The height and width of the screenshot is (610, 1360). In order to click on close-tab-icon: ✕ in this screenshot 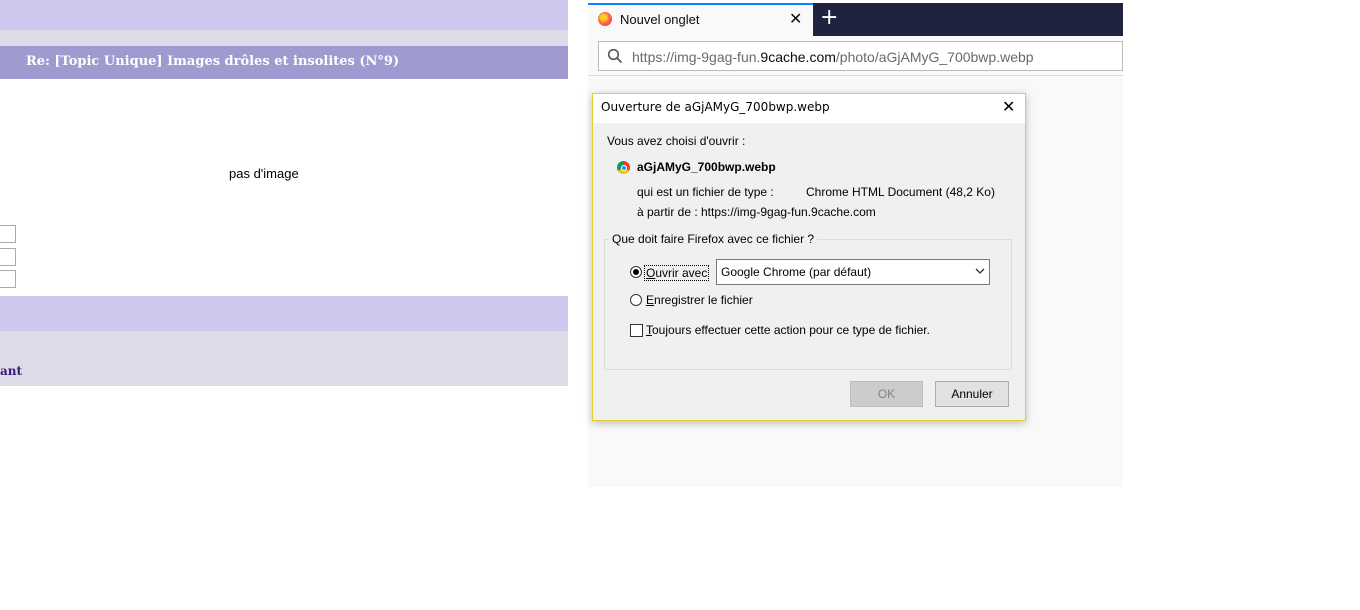, I will do `click(795, 19)`.